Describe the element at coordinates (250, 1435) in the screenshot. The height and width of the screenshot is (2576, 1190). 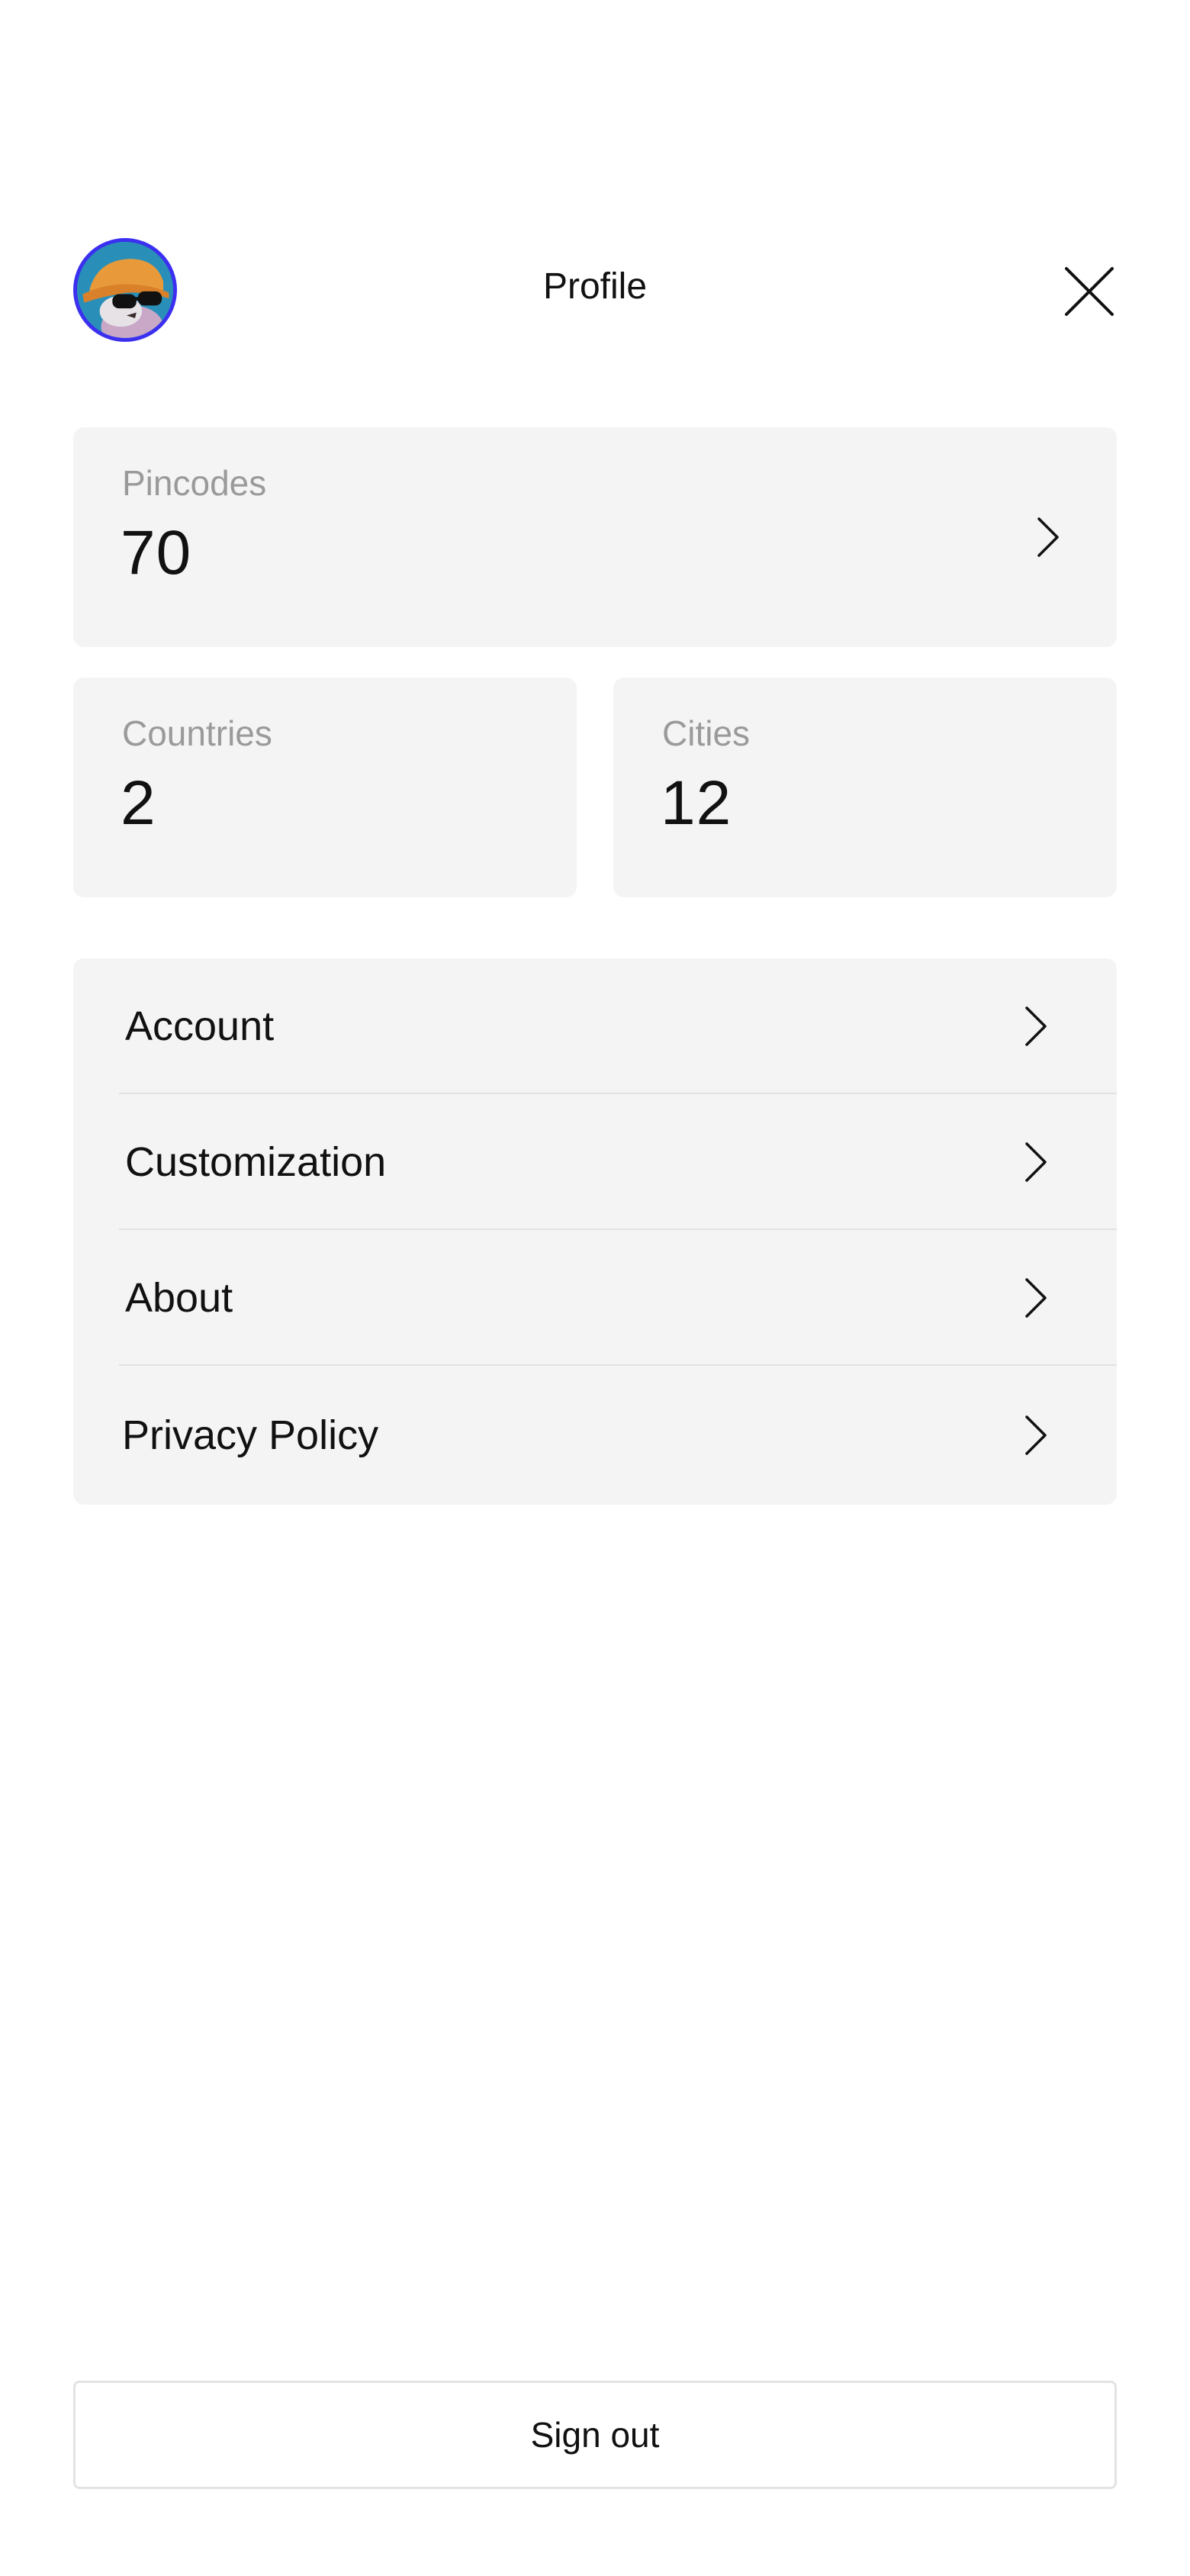
I see `menu-item-label: Privacy Policy` at that location.